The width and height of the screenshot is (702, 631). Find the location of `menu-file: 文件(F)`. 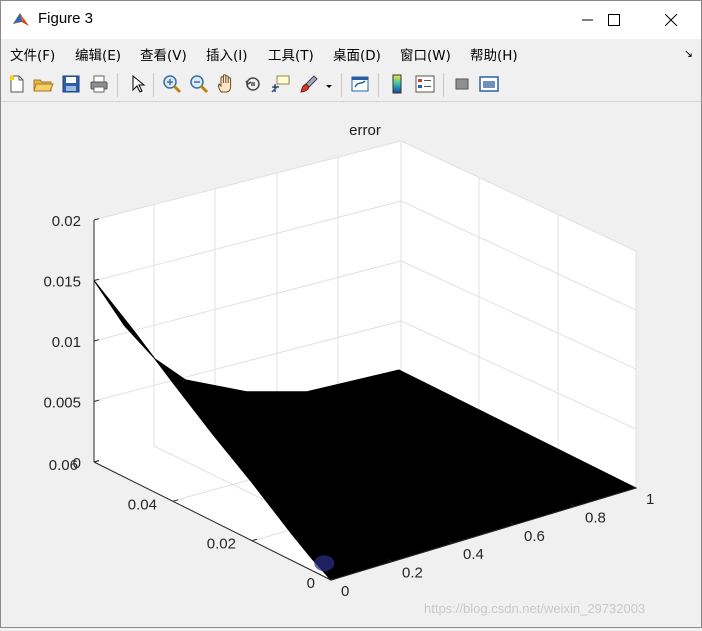

menu-file: 文件(F) is located at coordinates (32, 54).